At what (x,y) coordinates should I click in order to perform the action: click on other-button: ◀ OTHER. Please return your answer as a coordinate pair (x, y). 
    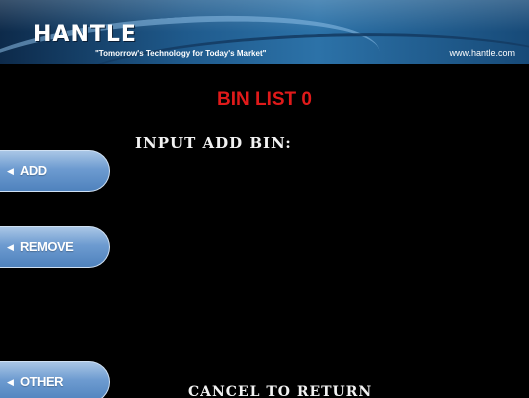
    Looking at the image, I should click on (55, 379).